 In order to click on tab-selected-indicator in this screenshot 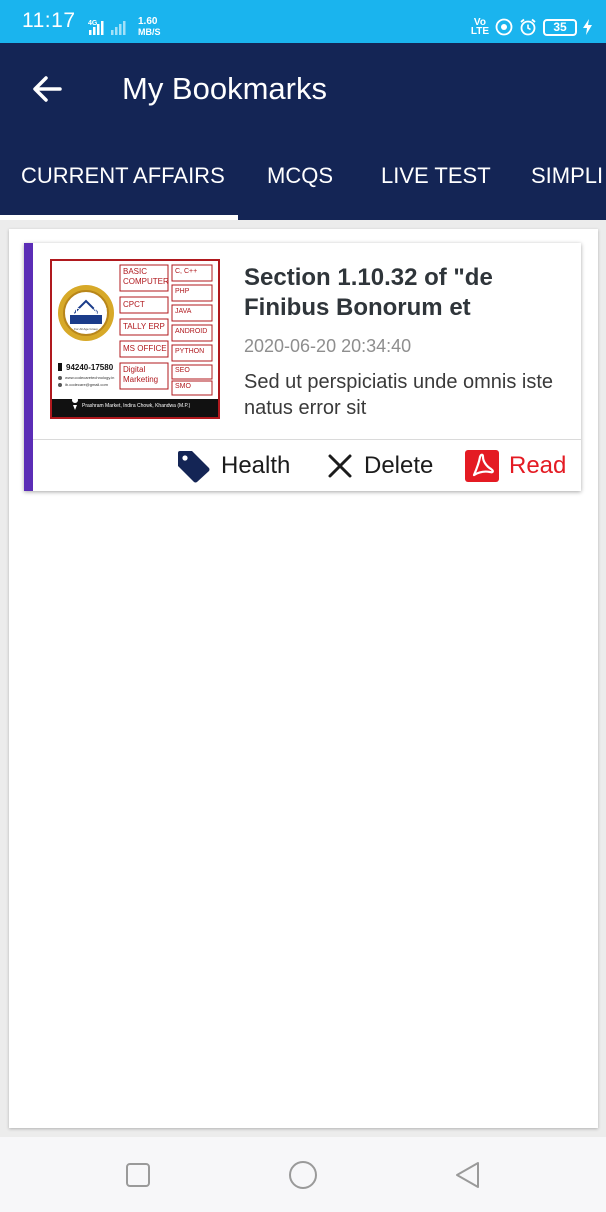, I will do `click(119, 217)`.